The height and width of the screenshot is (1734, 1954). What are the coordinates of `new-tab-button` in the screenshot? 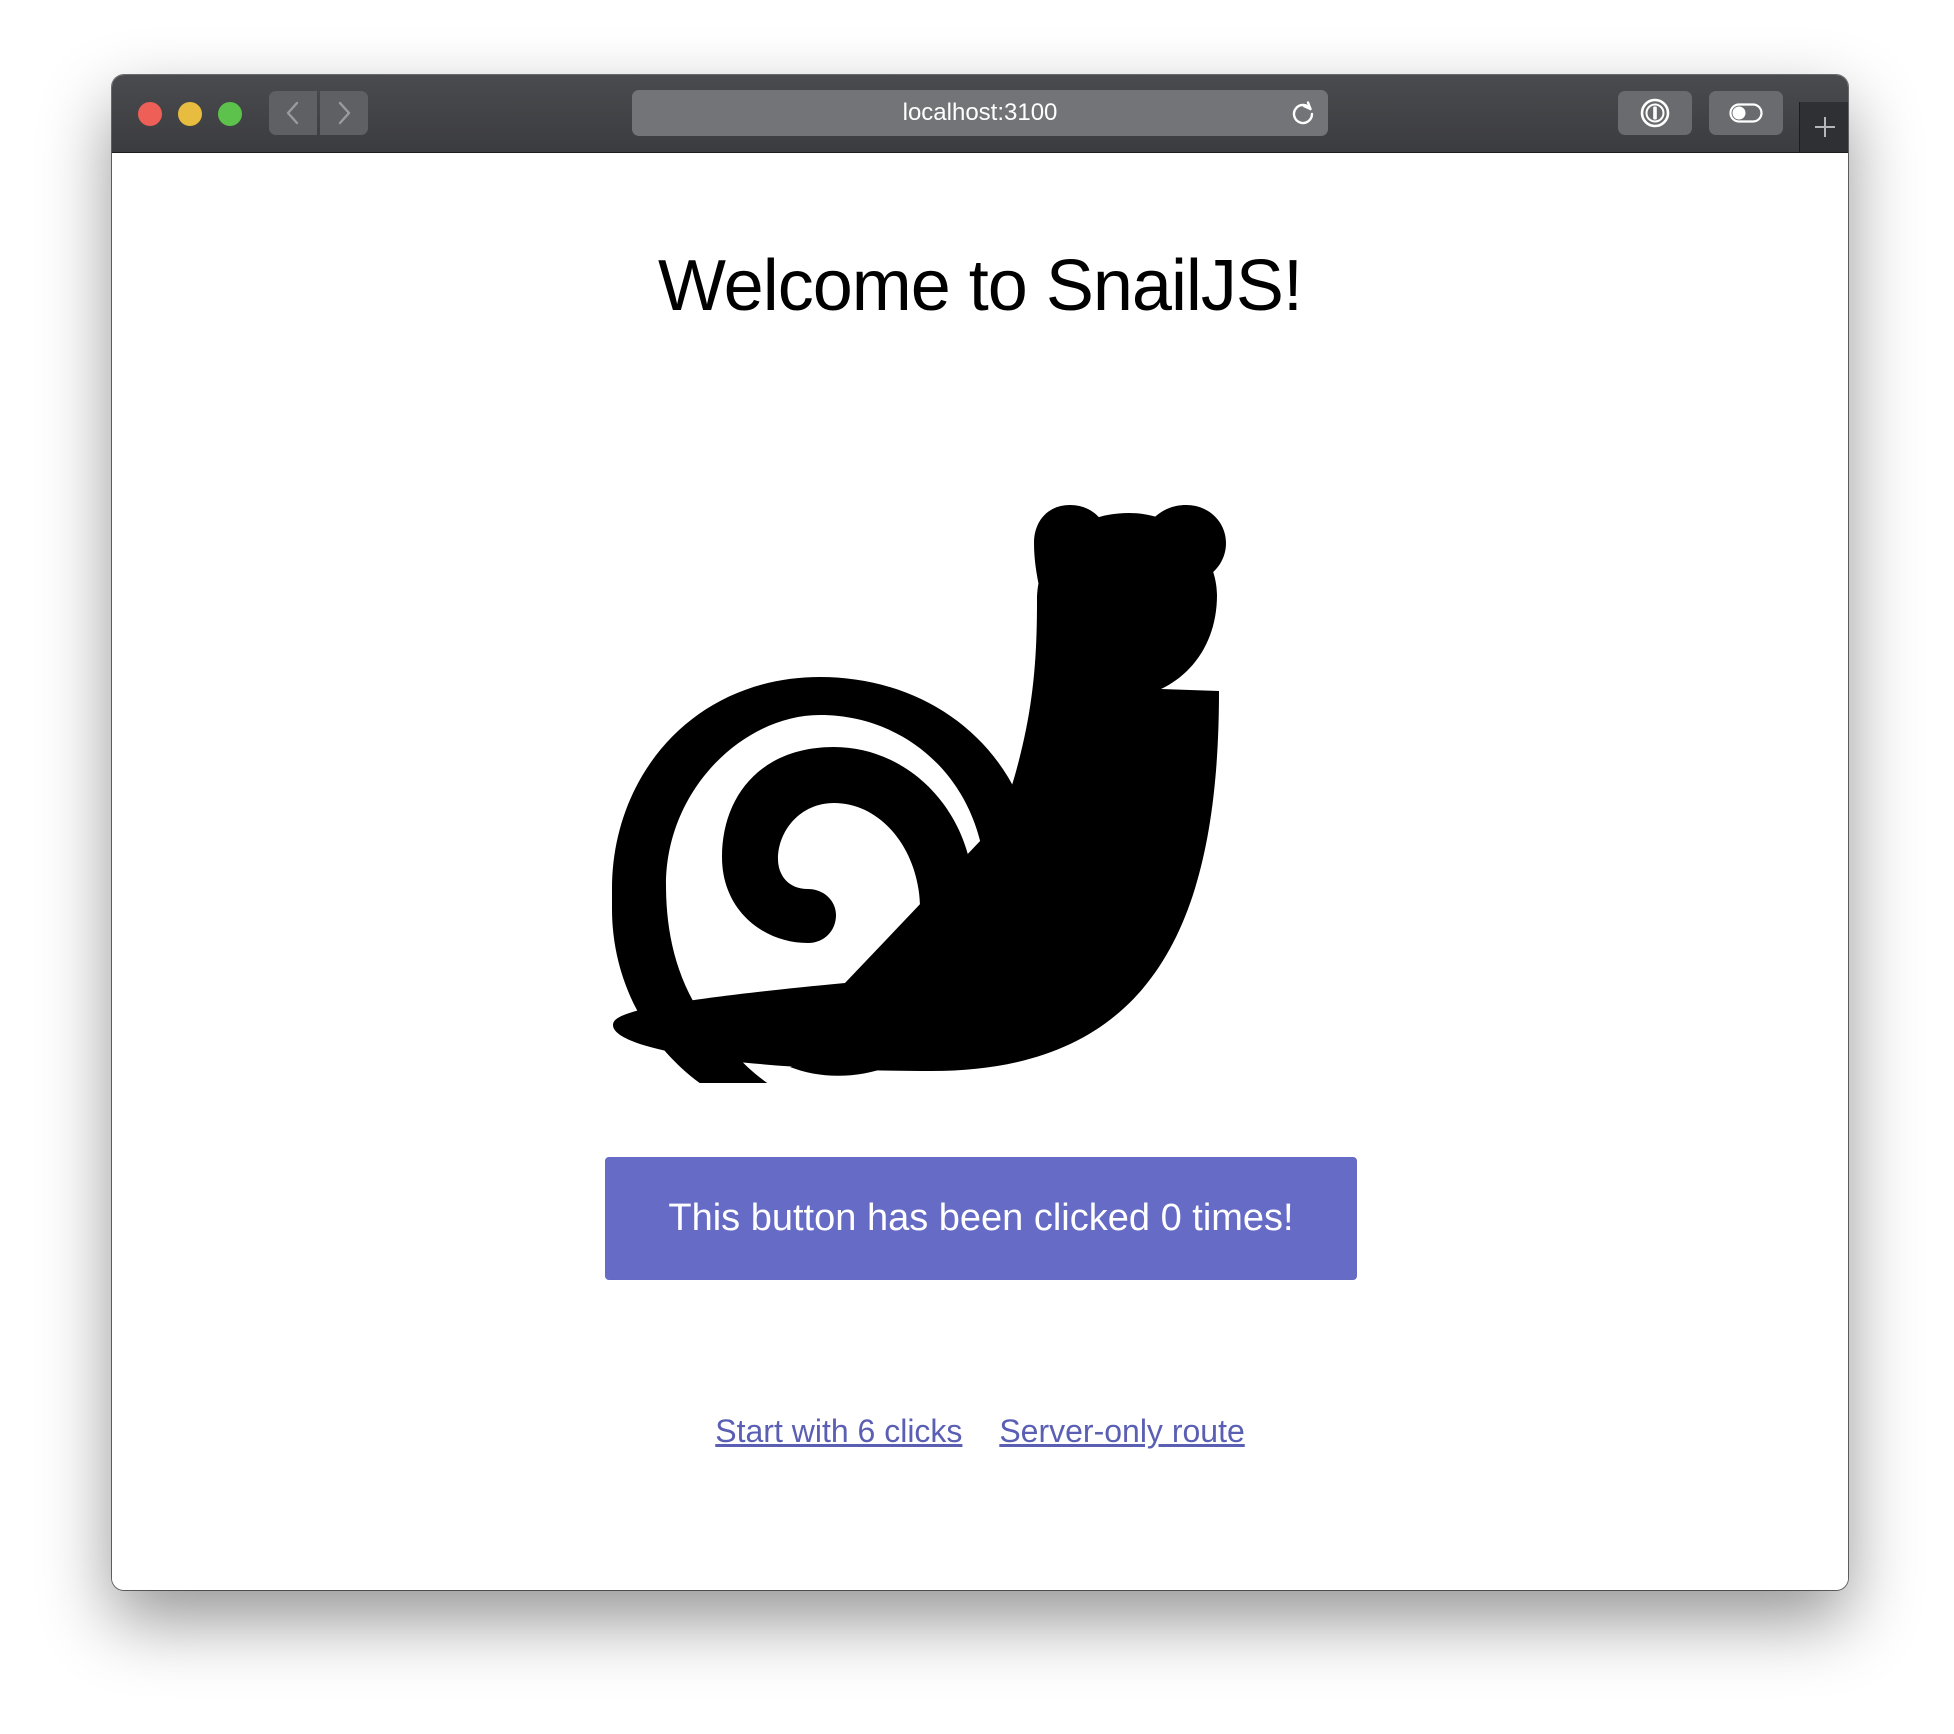 It's located at (1823, 127).